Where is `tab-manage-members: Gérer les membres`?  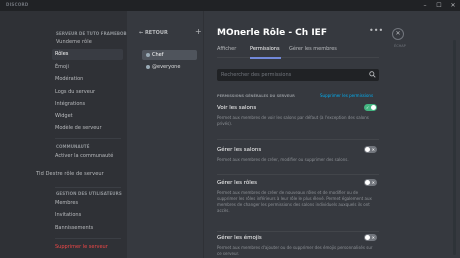
tab-manage-members: Gérer les membres is located at coordinates (313, 49).